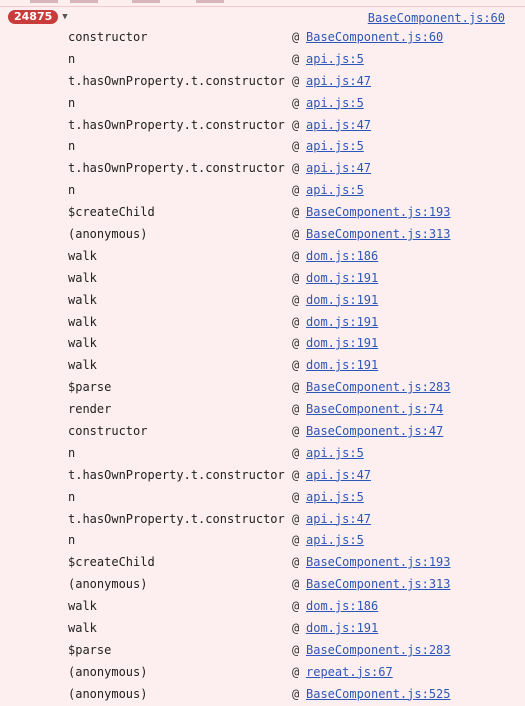  I want to click on caret-down-icon: ▼, so click(65, 17).